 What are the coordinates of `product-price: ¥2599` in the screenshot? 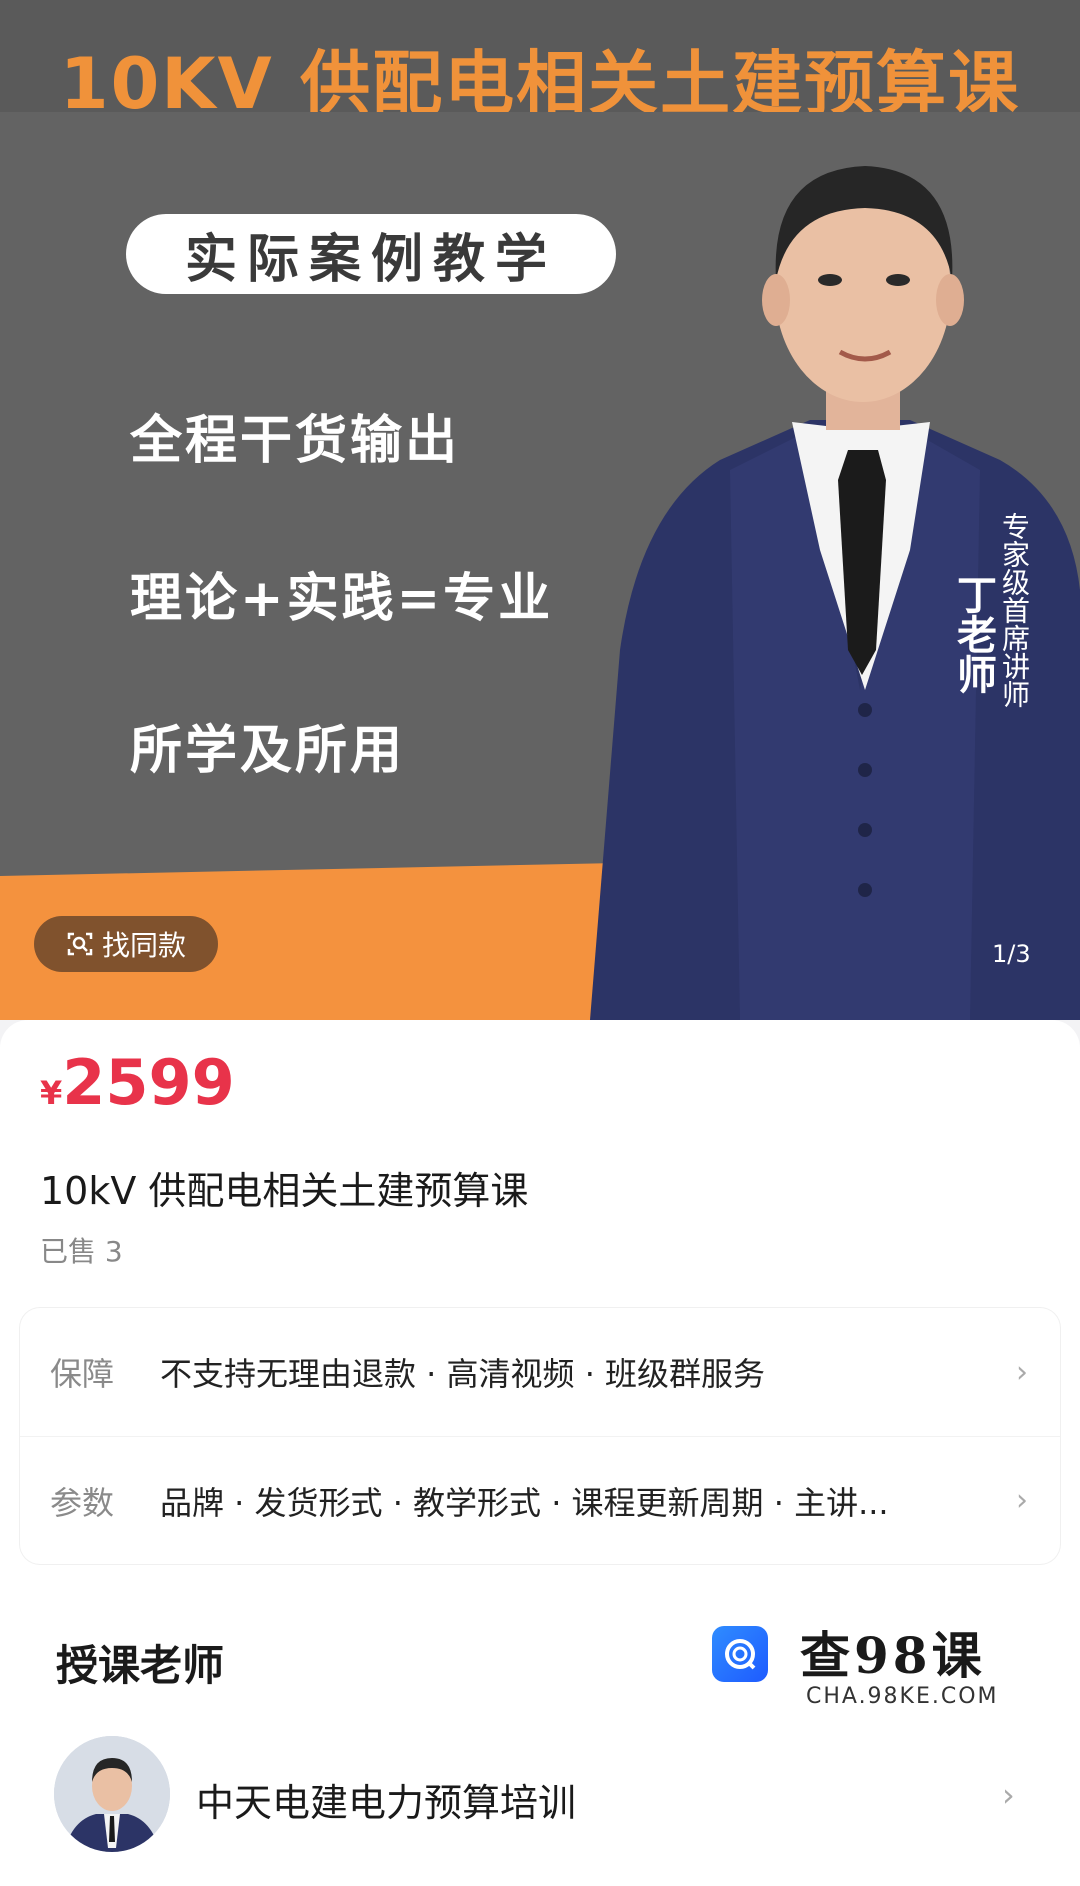 It's located at (137, 1082).